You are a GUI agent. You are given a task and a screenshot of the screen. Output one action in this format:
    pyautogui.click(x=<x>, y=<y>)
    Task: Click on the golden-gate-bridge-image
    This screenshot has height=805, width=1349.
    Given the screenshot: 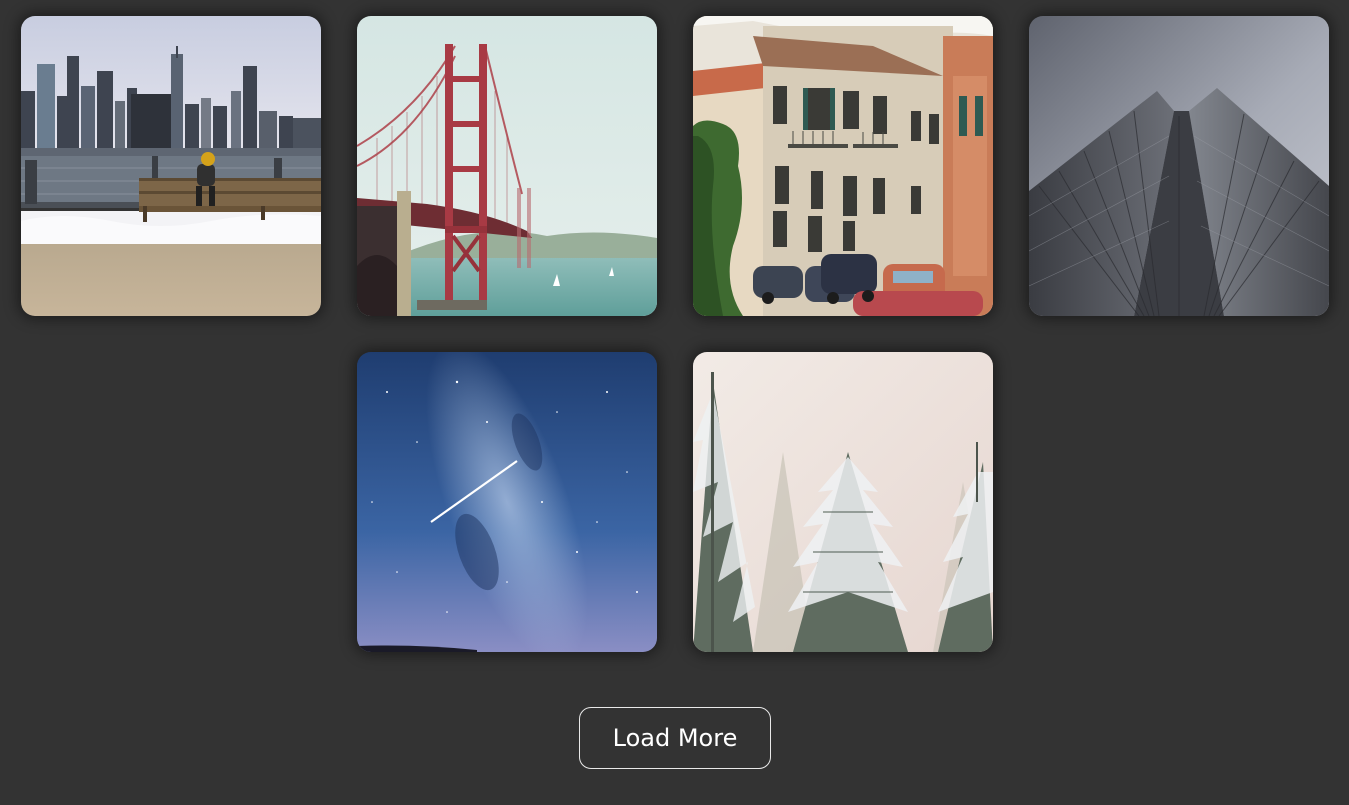 What is the action you would take?
    pyautogui.click(x=507, y=166)
    